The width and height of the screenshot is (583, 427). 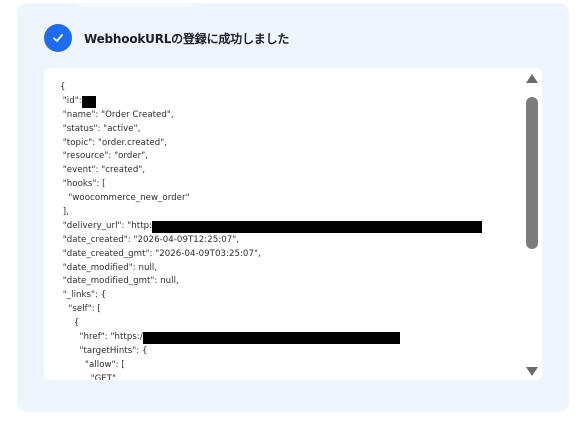 I want to click on code-line: "date_modified_gmt": null,, so click(x=285, y=282).